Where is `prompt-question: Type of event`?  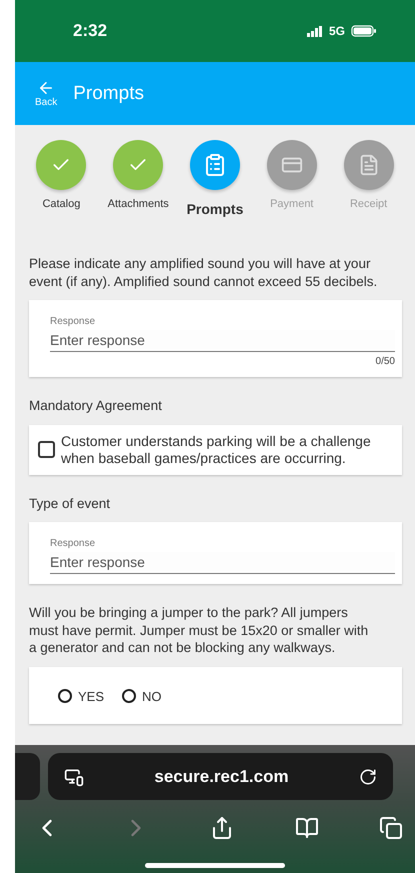
prompt-question: Type of event is located at coordinates (70, 503).